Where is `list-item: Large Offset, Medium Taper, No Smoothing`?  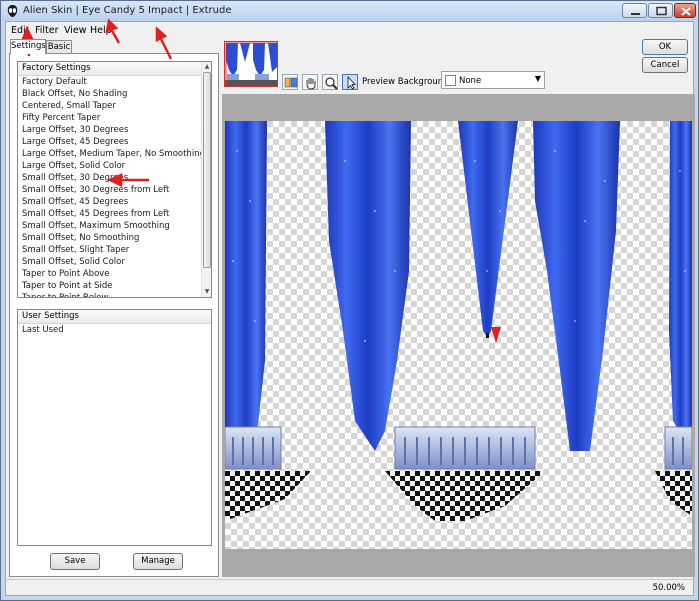
list-item: Large Offset, Medium Taper, No Smoothing is located at coordinates (114, 154).